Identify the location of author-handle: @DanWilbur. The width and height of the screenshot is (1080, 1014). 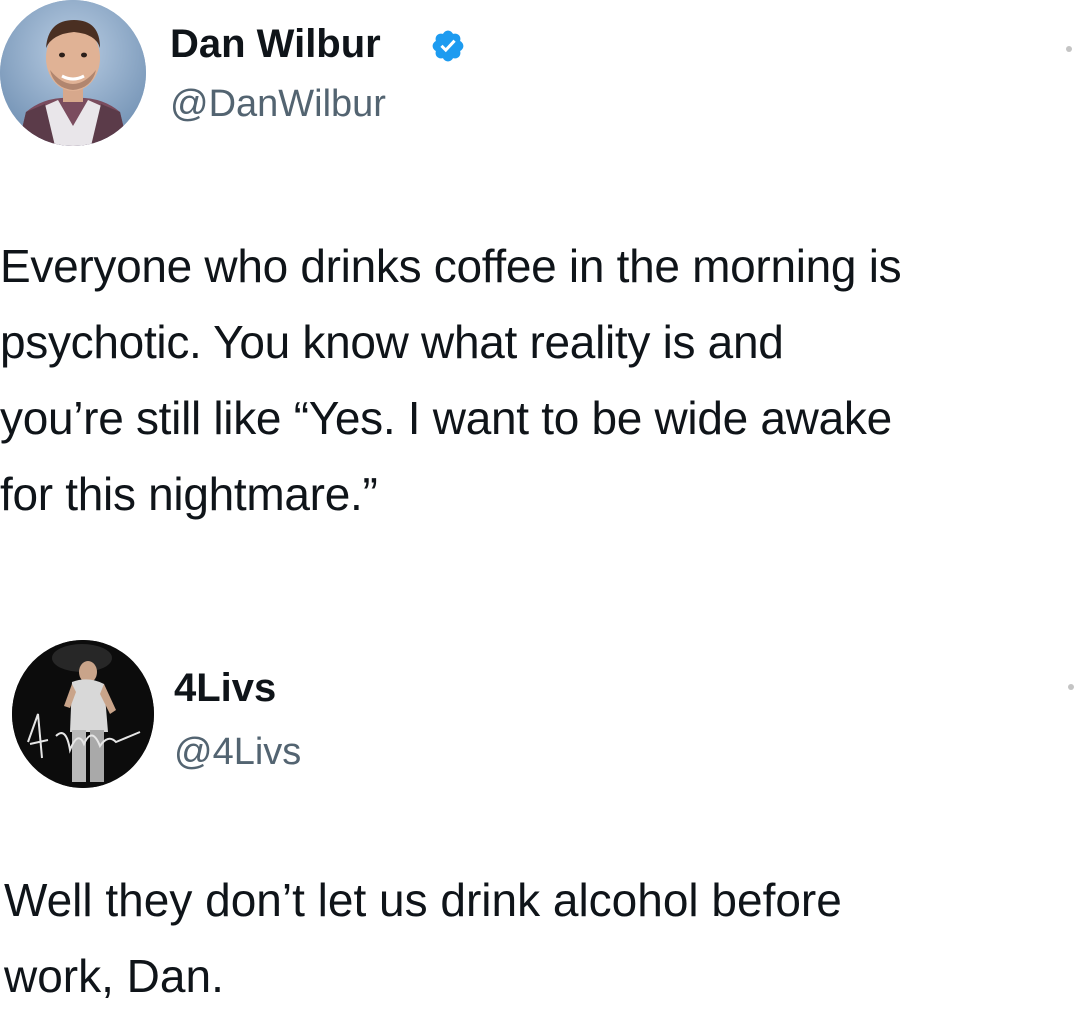
(278, 104).